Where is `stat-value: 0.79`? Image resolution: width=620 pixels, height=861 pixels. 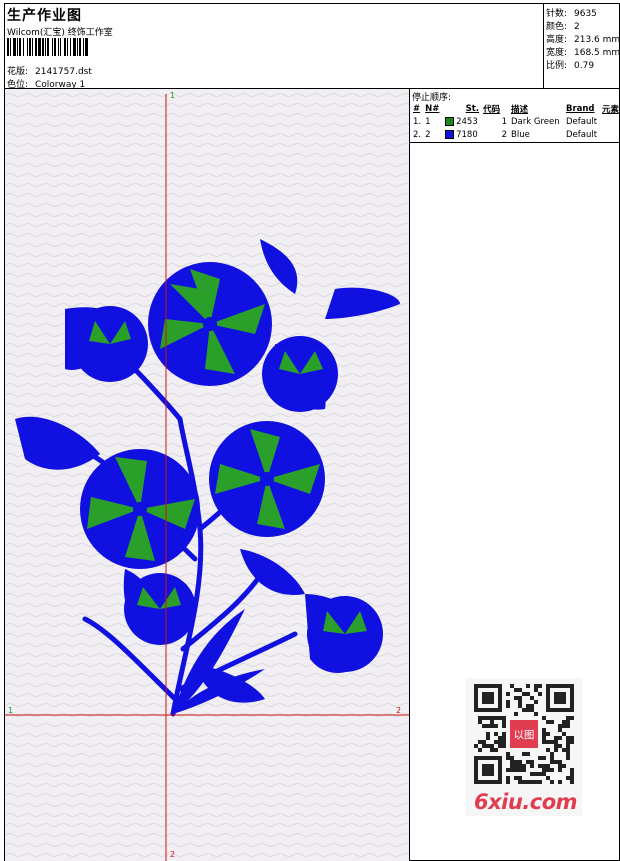
stat-value: 0.79 is located at coordinates (584, 66).